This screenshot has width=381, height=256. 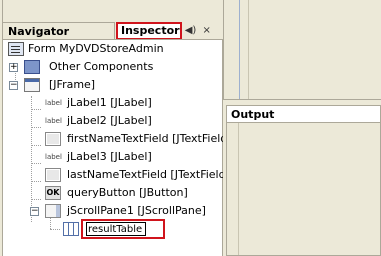 I want to click on panel-controls: ◀) ×, so click(x=203, y=31).